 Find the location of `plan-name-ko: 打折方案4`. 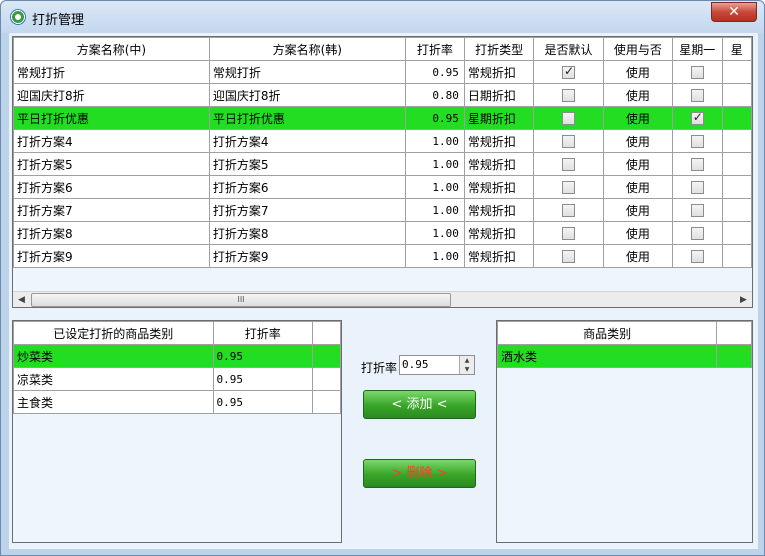

plan-name-ko: 打折方案4 is located at coordinates (307, 141).